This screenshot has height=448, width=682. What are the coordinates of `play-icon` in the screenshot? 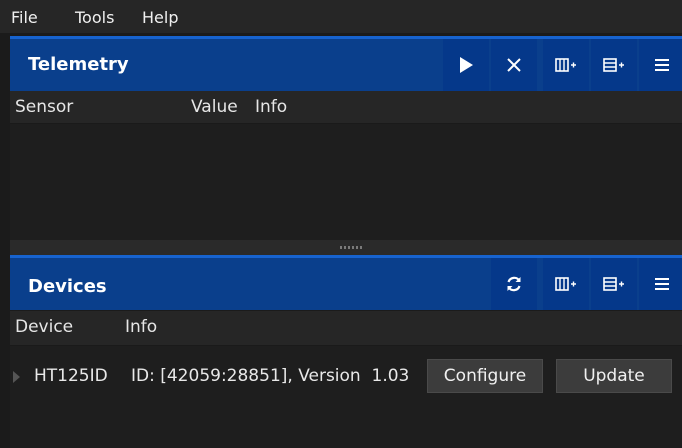 It's located at (466, 65).